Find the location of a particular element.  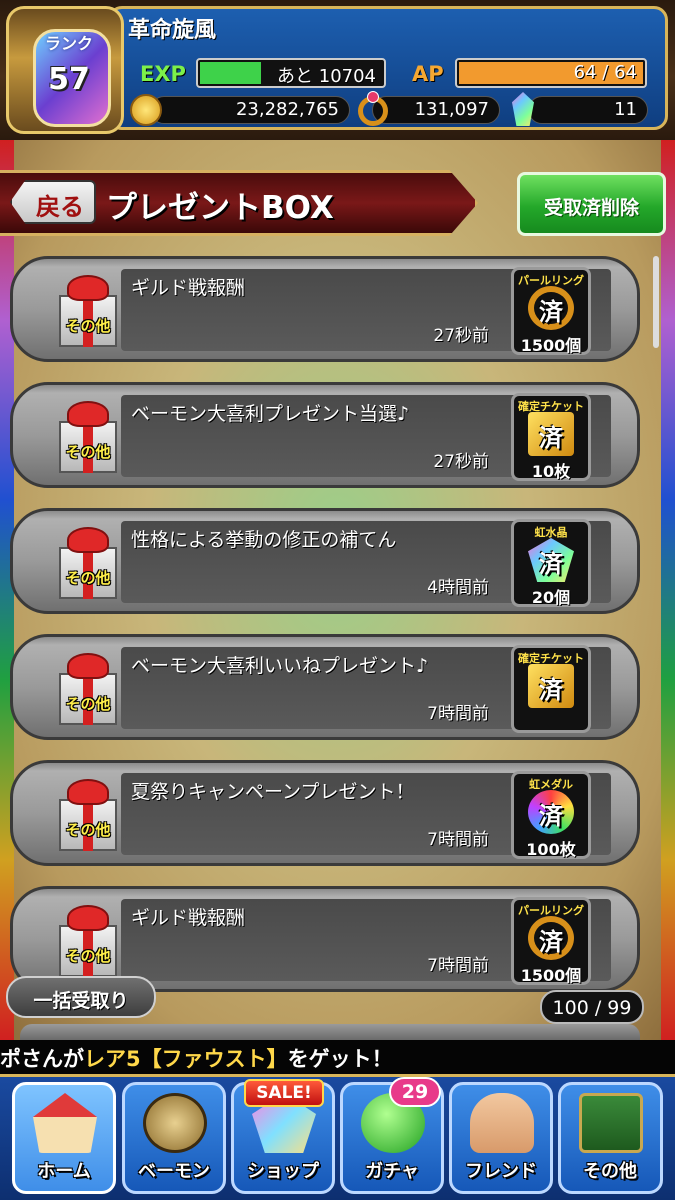

exp-bar-fill is located at coordinates (231, 73).